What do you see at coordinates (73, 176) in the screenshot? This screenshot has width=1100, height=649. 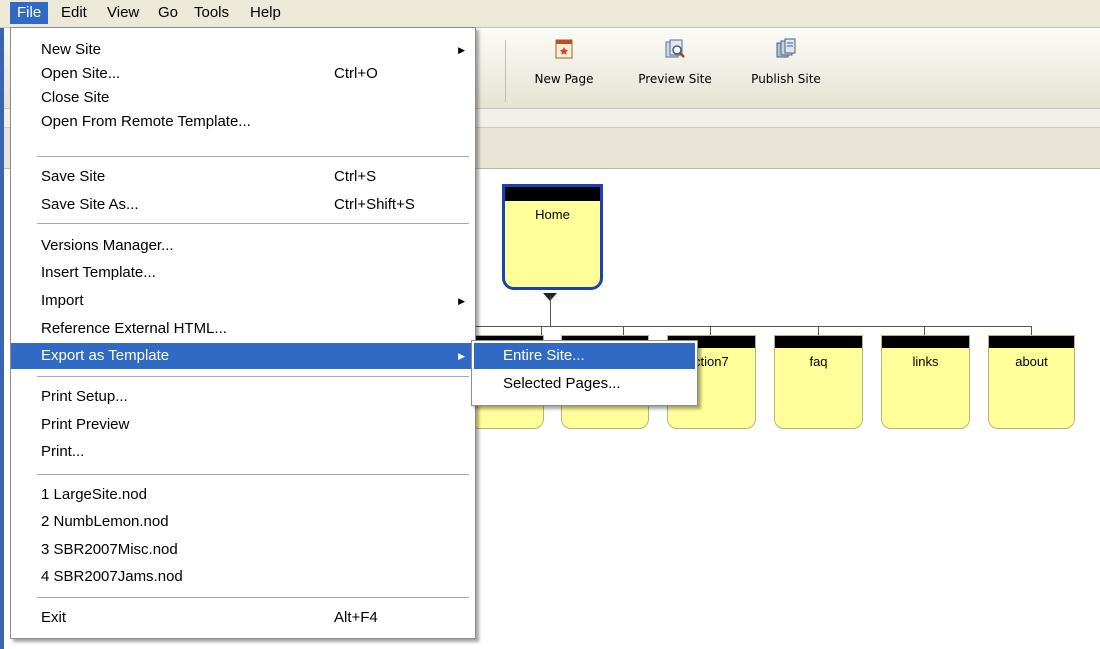 I see `menu-item-label: Save Site` at bounding box center [73, 176].